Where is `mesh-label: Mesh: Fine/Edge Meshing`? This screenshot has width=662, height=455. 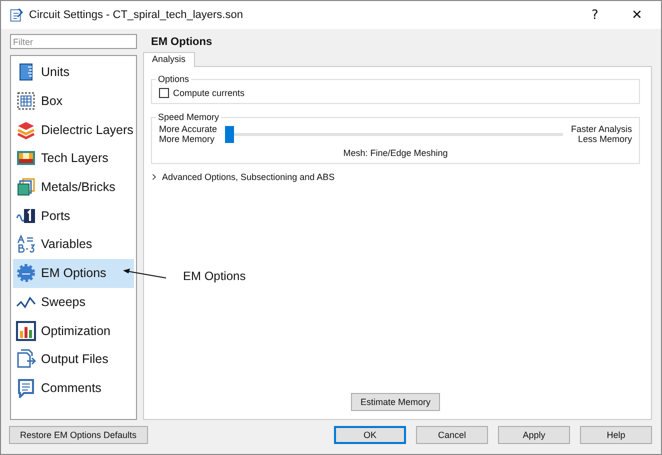 mesh-label: Mesh: Fine/Edge Meshing is located at coordinates (395, 153).